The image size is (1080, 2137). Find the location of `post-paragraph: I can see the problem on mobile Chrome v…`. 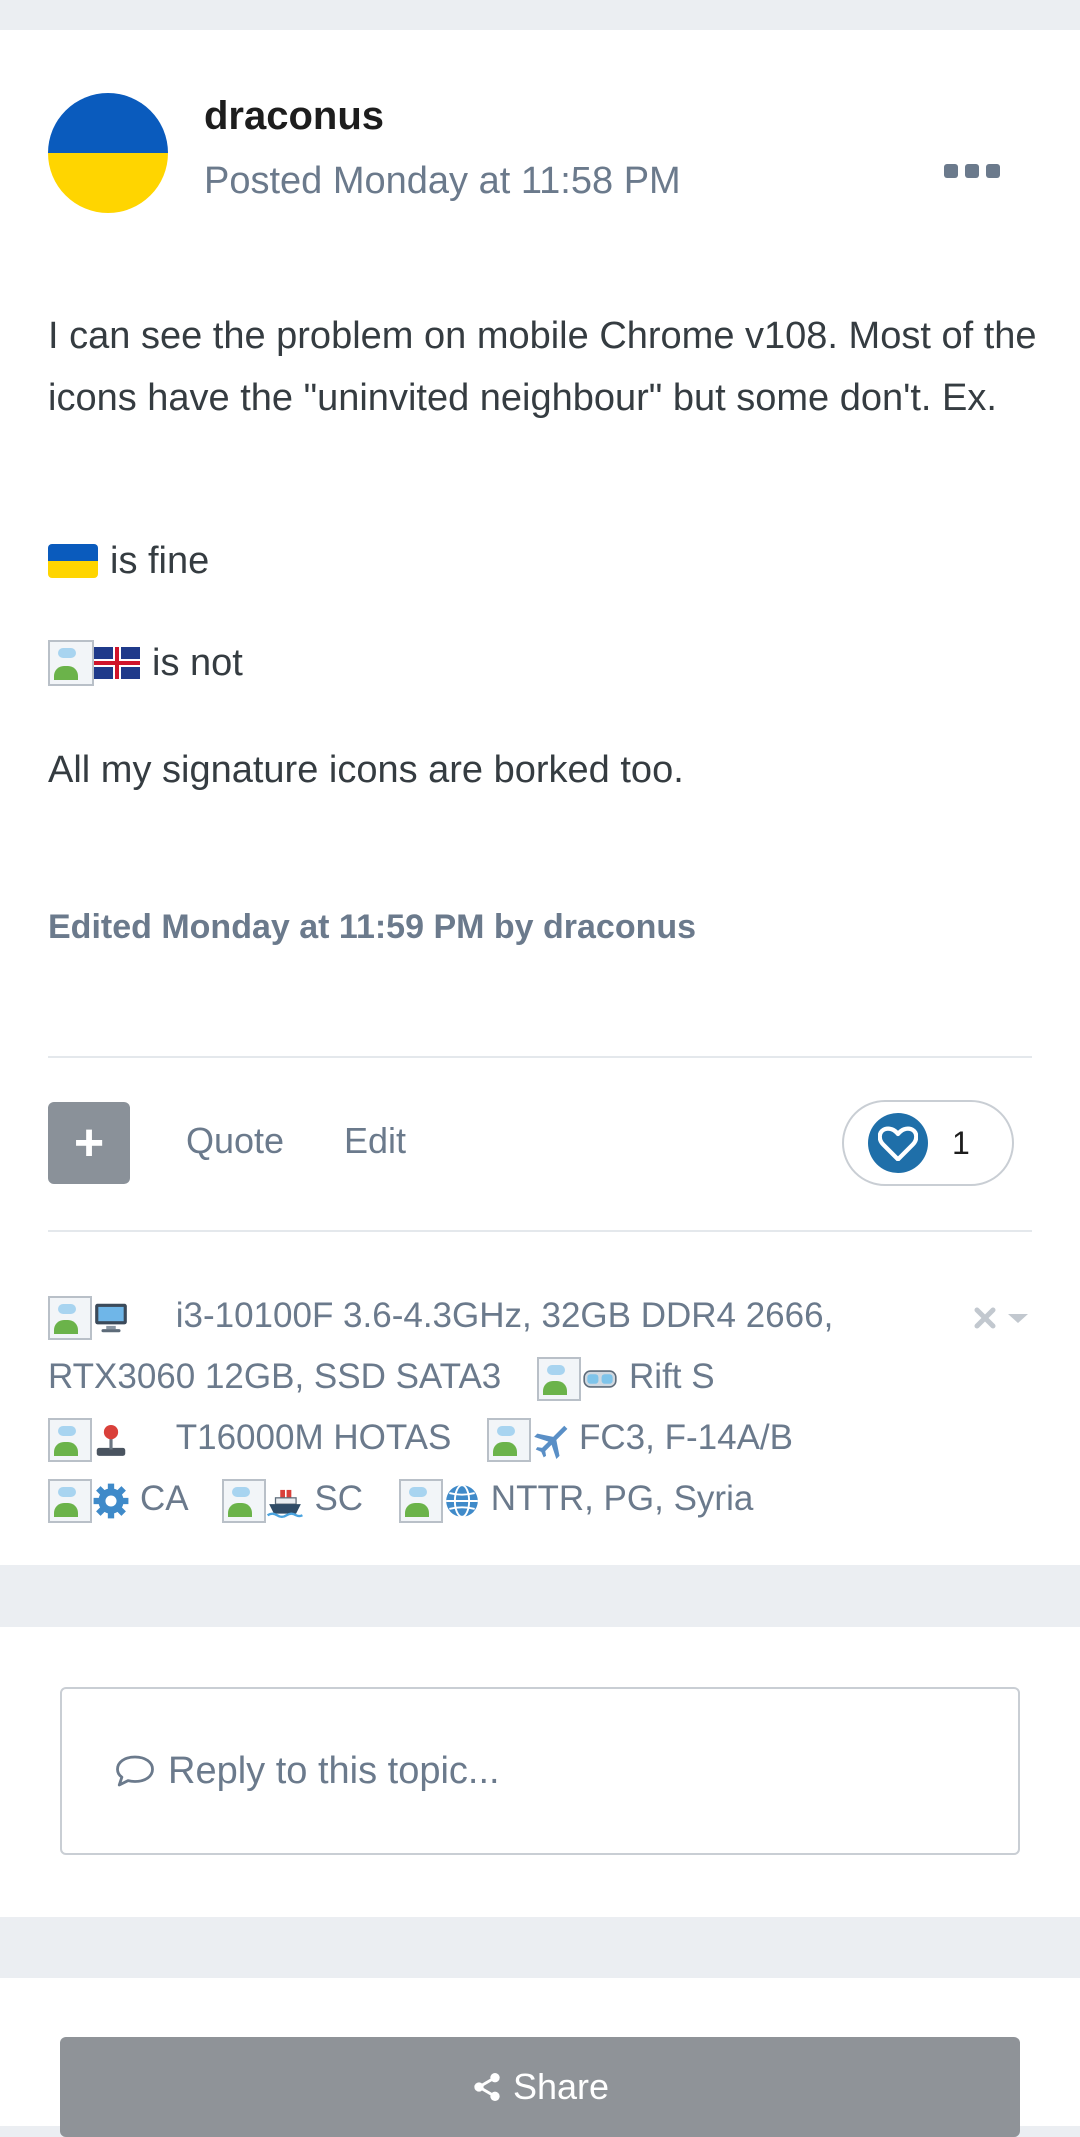

post-paragraph: I can see the problem on mobile Chrome v… is located at coordinates (542, 367).